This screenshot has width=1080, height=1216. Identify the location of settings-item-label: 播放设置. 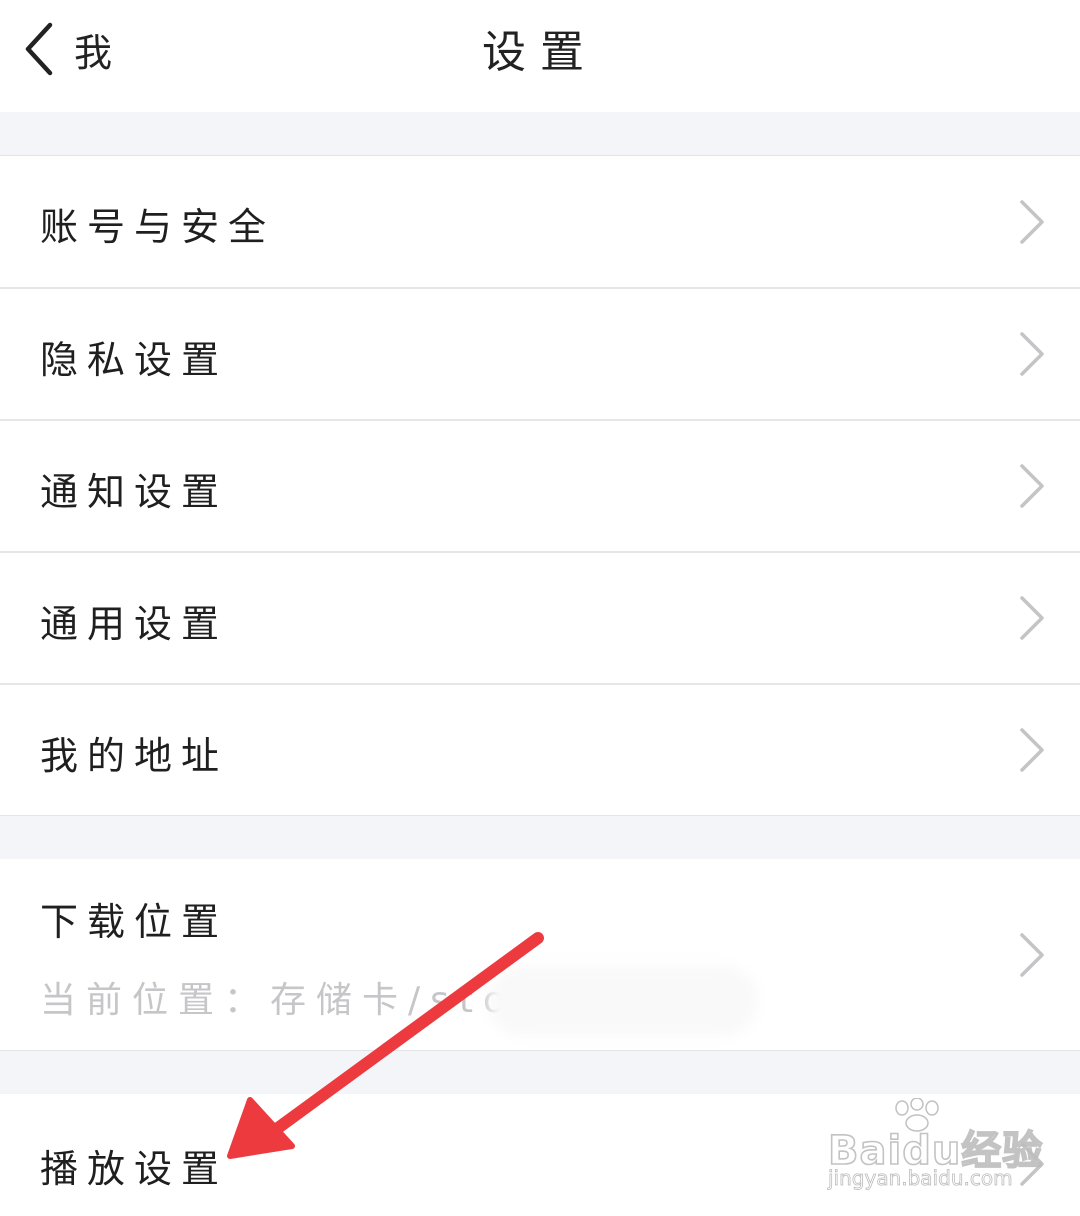
(134, 1169).